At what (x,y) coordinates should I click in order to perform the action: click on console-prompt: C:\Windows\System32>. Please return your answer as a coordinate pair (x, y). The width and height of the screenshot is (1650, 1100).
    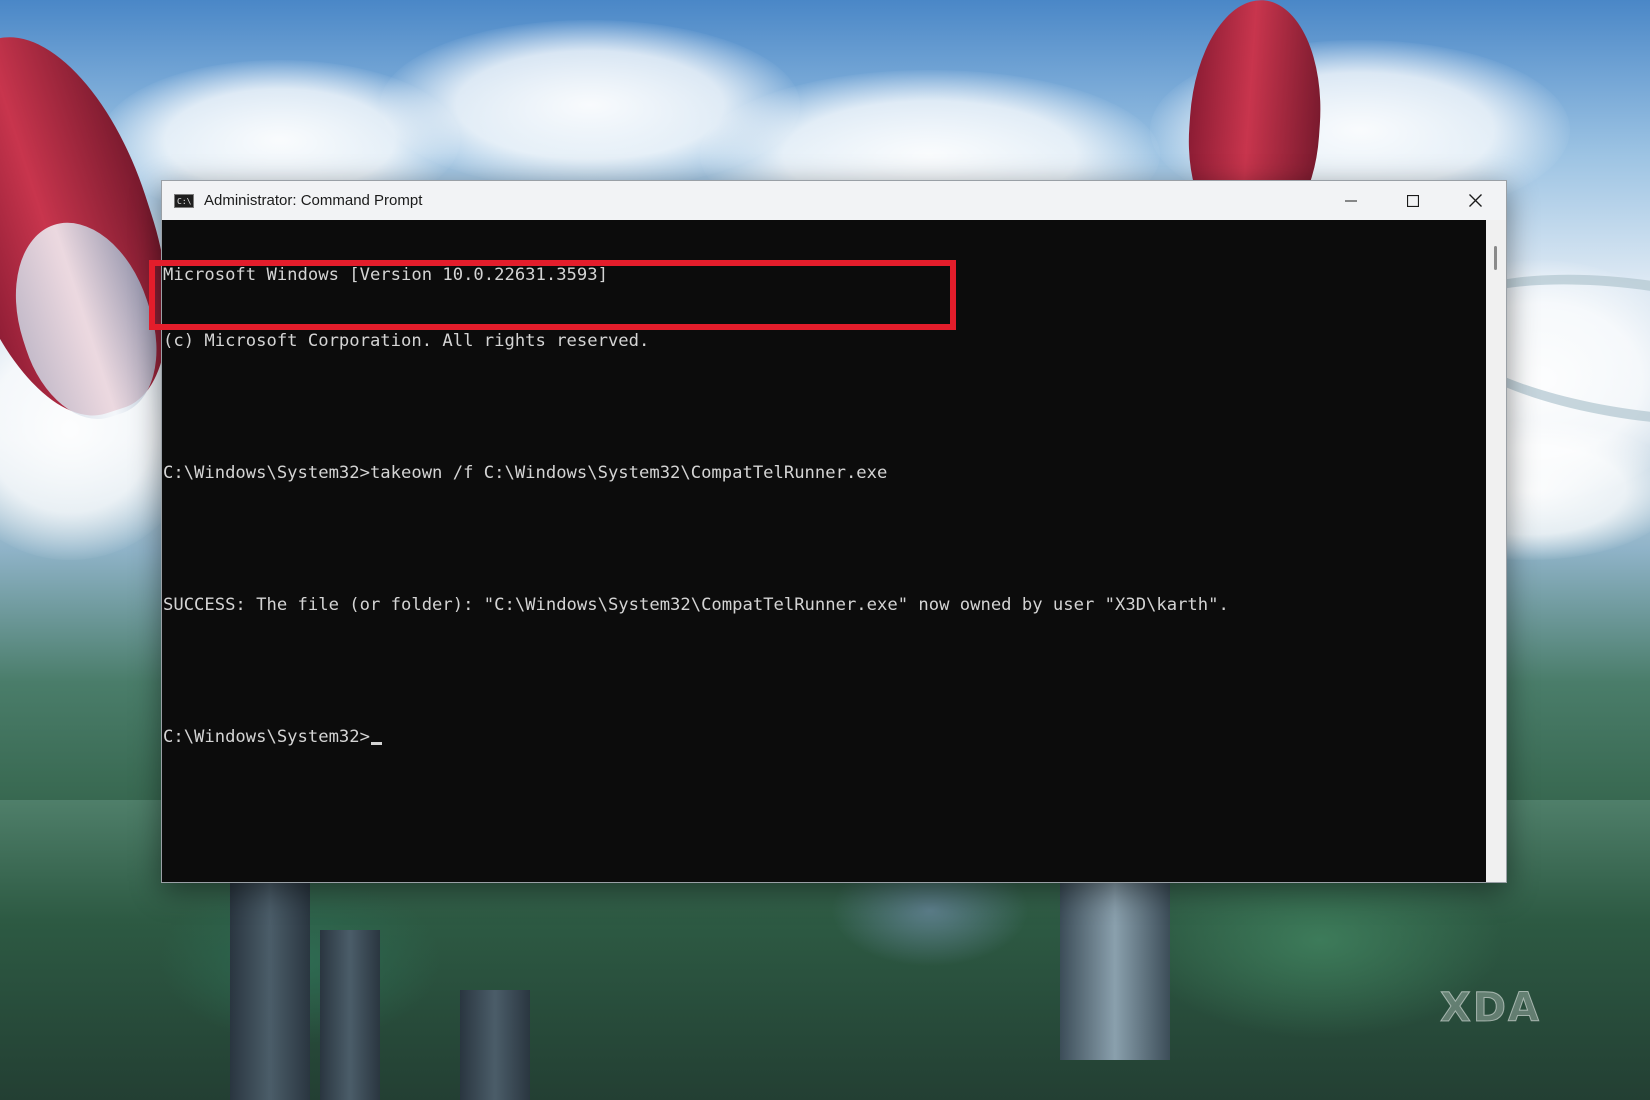
    Looking at the image, I should click on (266, 737).